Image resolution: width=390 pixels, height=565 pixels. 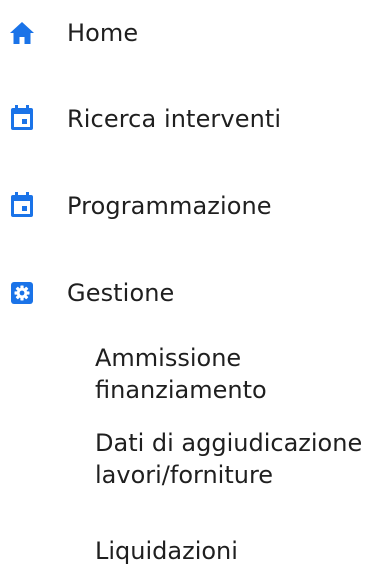 I want to click on submenu-item-liquidazioni: Liquidazioni, so click(x=166, y=550).